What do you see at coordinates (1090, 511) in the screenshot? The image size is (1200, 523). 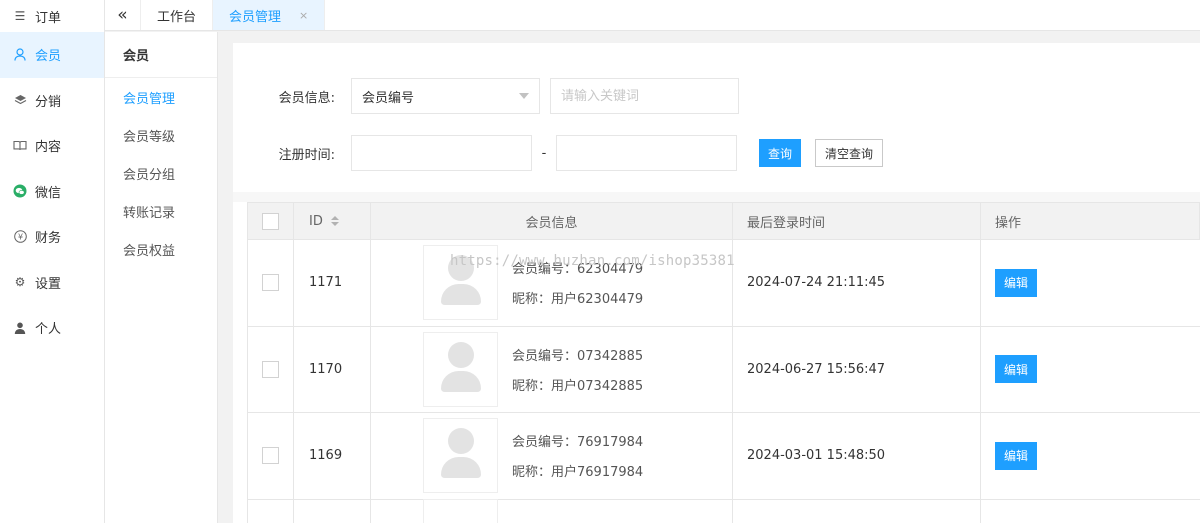 I see `row-action-cell` at bounding box center [1090, 511].